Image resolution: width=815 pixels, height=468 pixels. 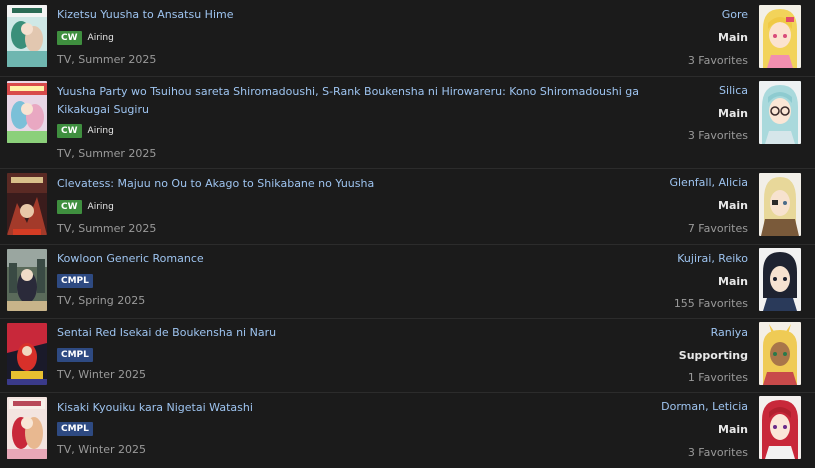 I want to click on character-name: Glenfall, Alicia, so click(x=708, y=182).